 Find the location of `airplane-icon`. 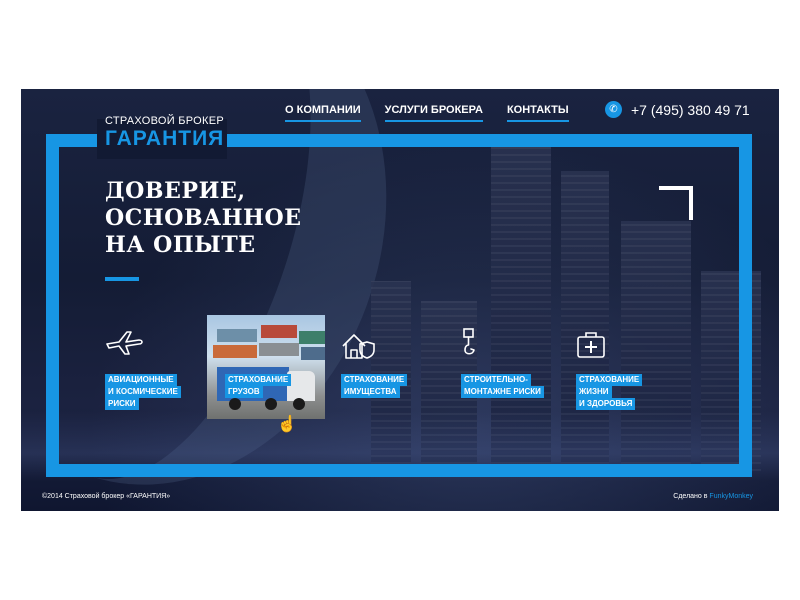

airplane-icon is located at coordinates (124, 343).